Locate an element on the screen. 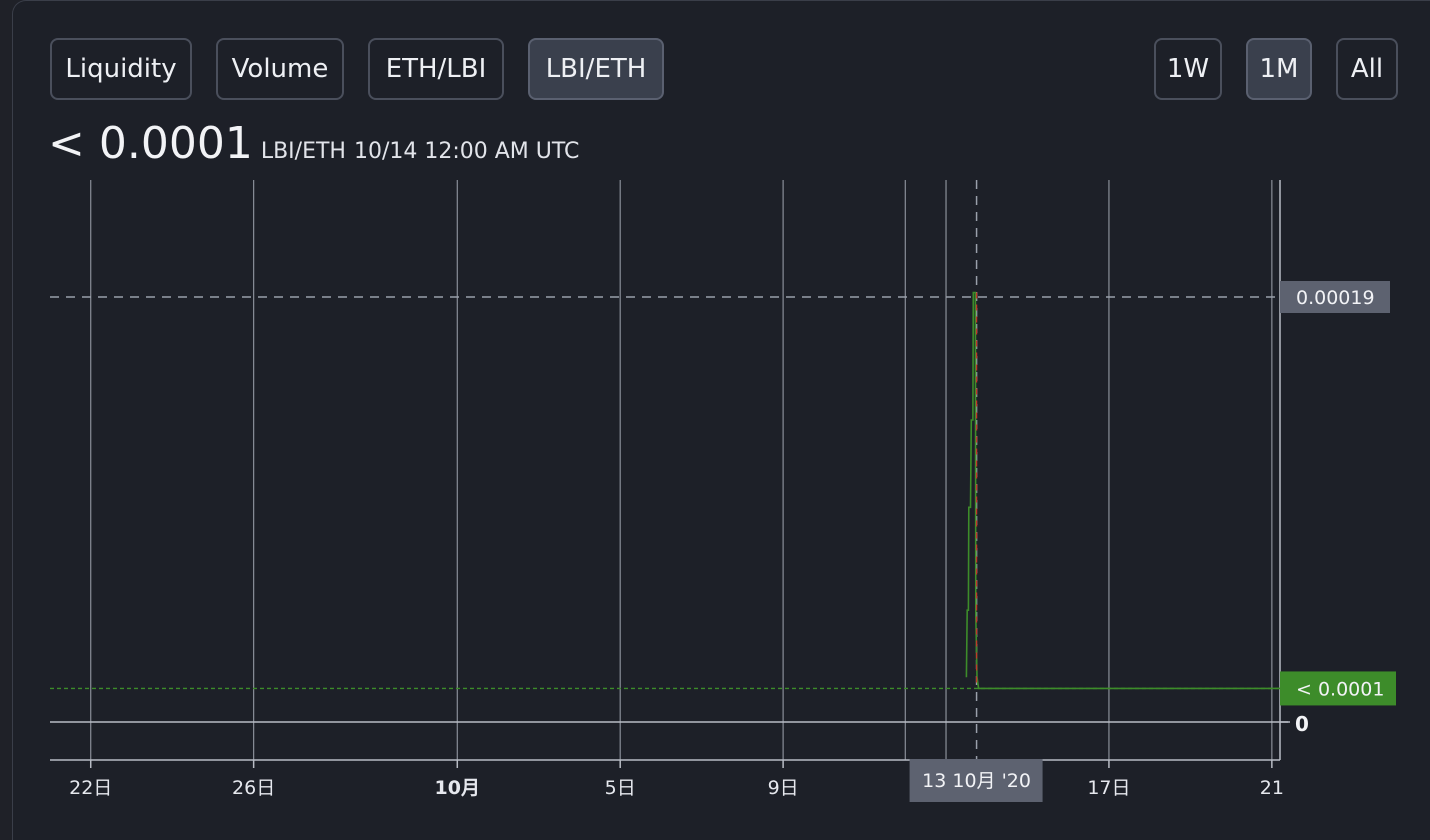  x-tick-label: 5日 is located at coordinates (620, 788).